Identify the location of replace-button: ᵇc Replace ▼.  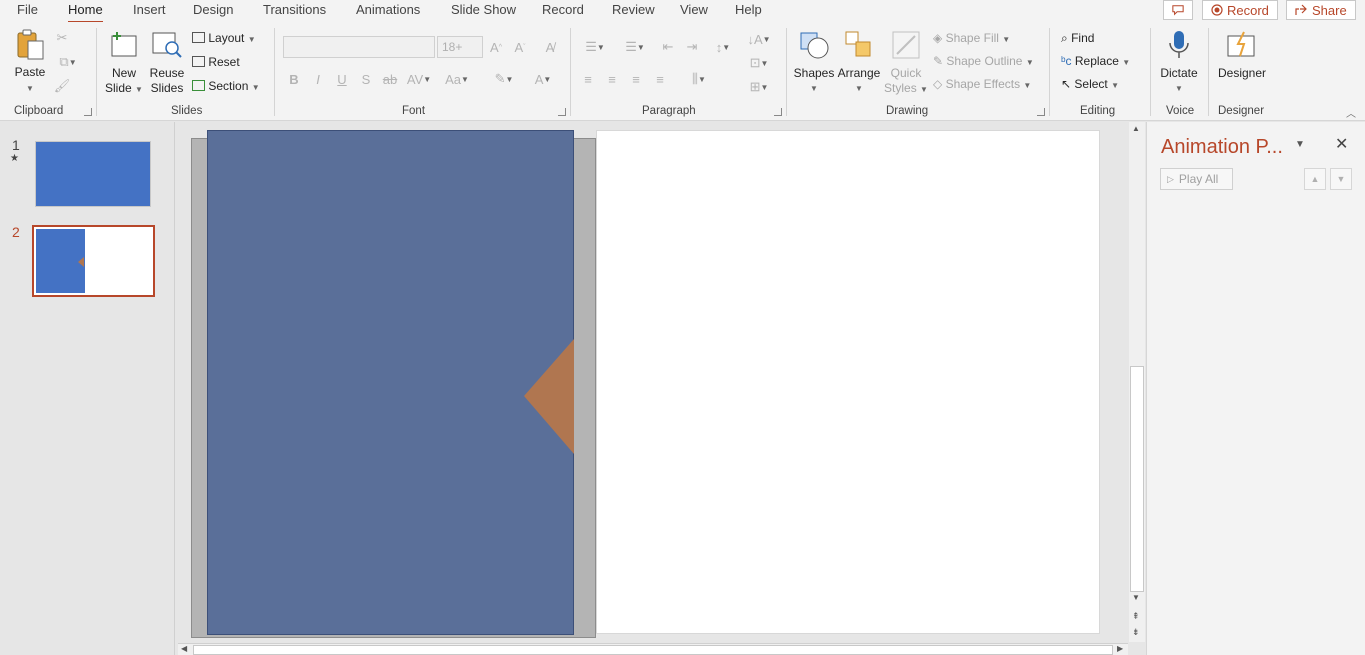
(1095, 61).